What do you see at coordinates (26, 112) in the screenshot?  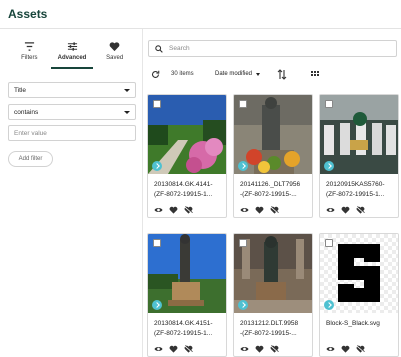 I see `filter-operator-value: contains` at bounding box center [26, 112].